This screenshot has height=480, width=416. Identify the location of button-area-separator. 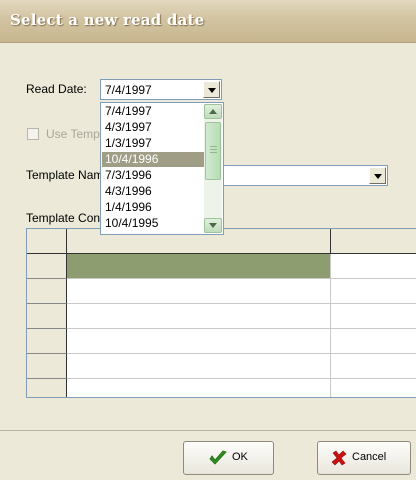
(208, 430).